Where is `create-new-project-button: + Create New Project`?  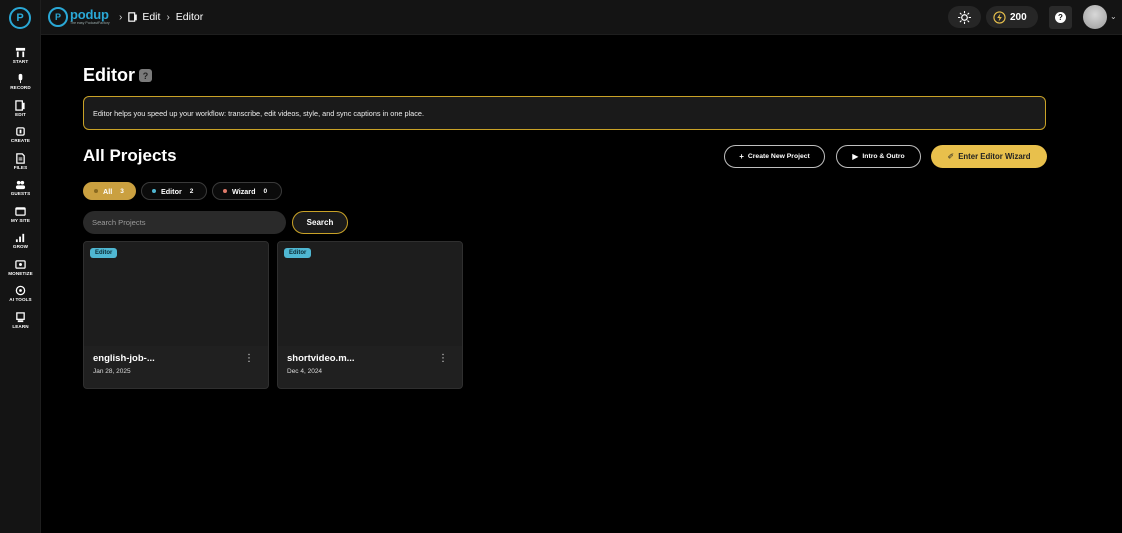 create-new-project-button: + Create New Project is located at coordinates (774, 156).